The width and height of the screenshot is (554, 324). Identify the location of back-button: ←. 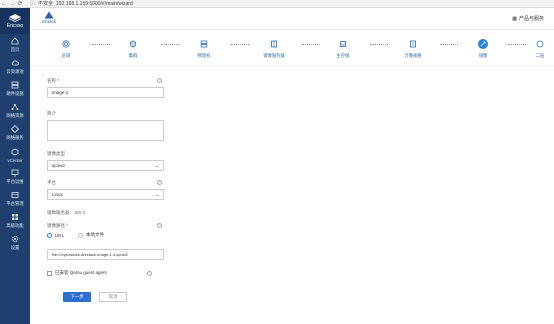
(4, 4).